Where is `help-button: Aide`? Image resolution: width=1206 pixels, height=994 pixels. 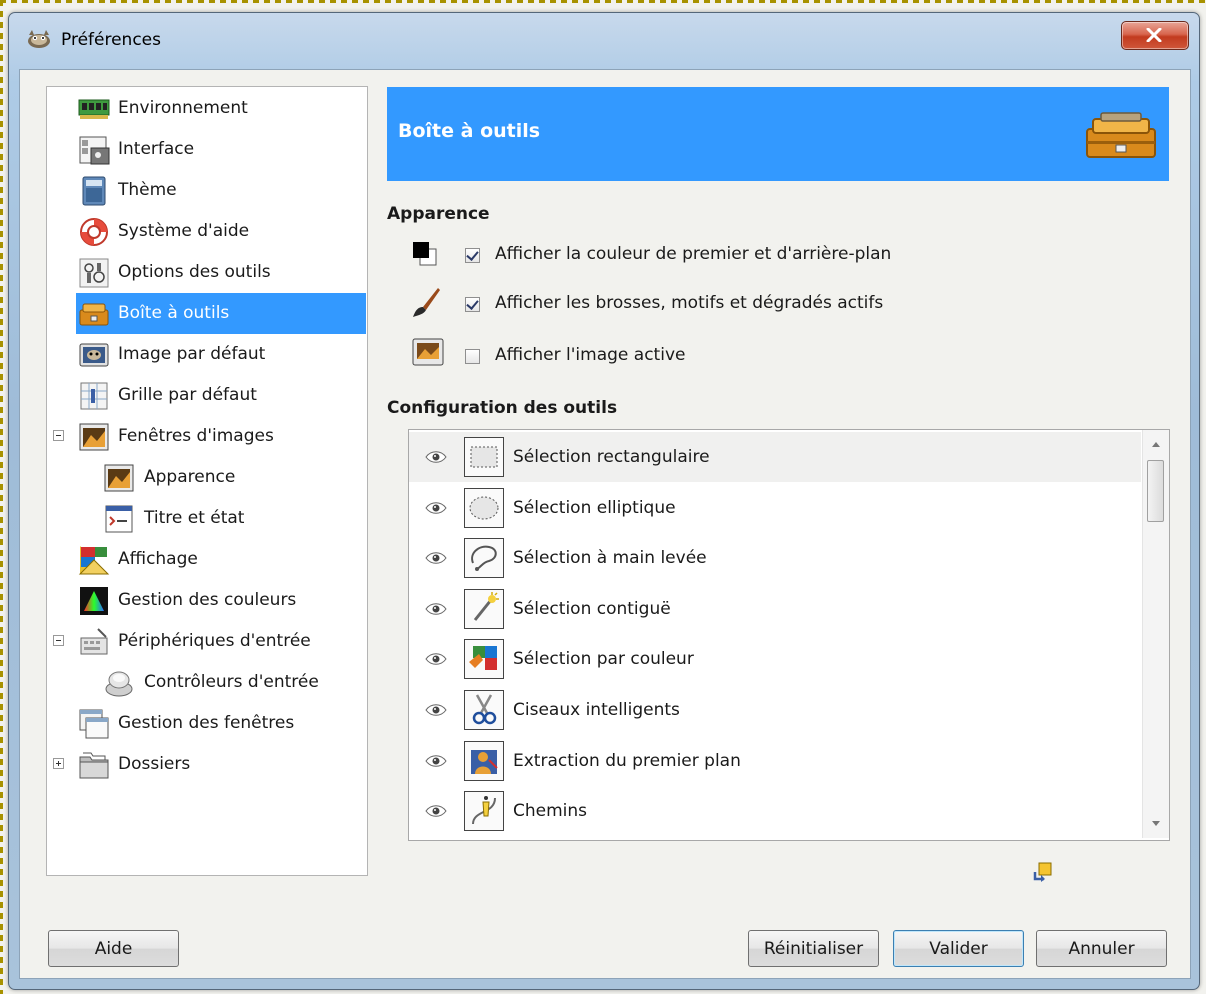
help-button: Aide is located at coordinates (113, 948).